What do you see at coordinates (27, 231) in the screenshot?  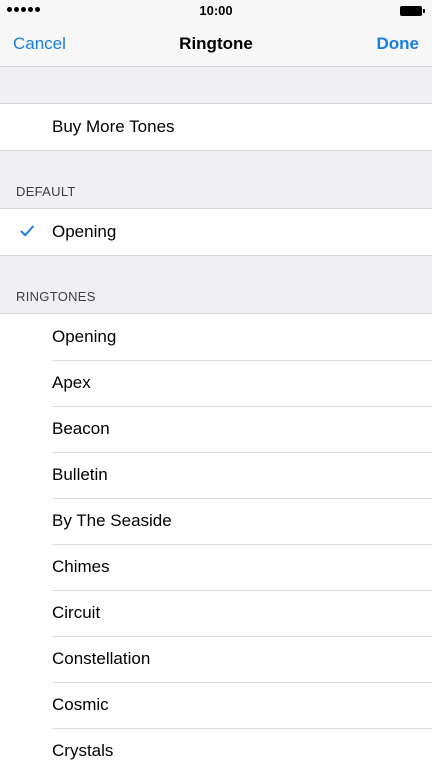 I see `checkmark-icon` at bounding box center [27, 231].